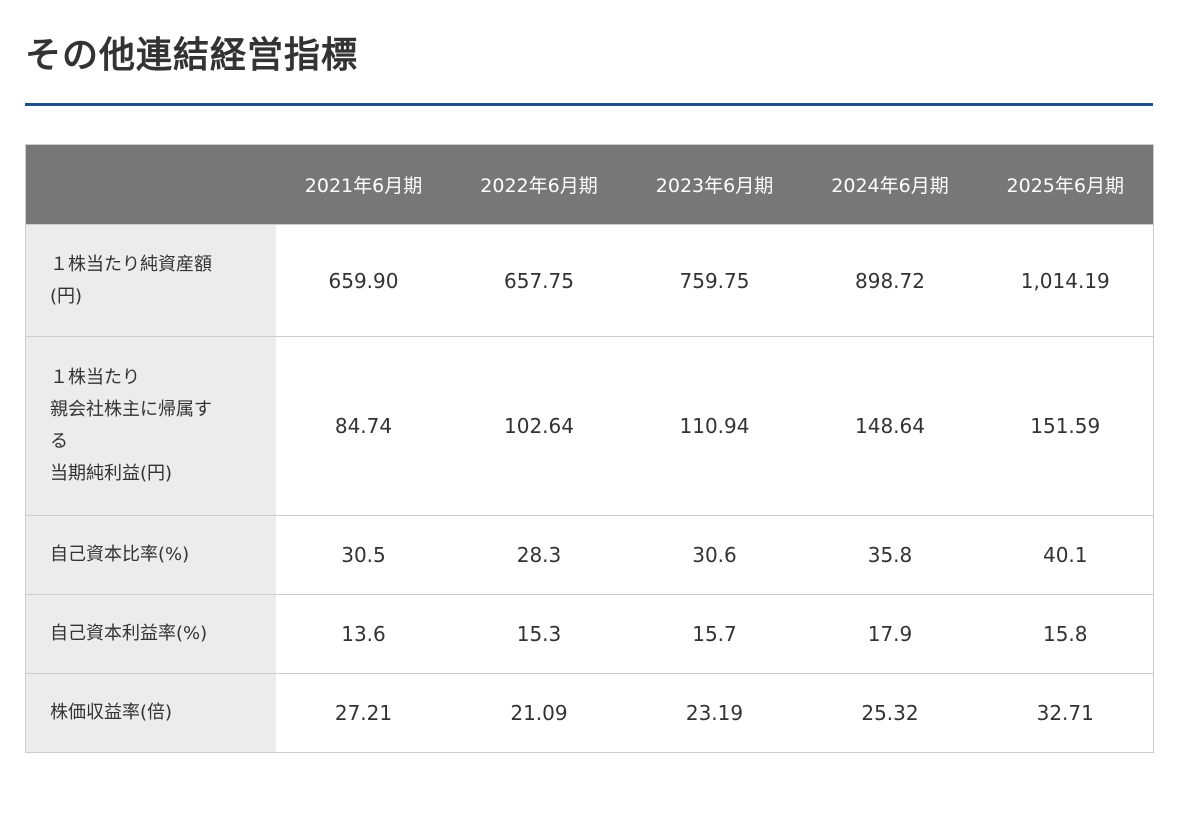 This screenshot has width=1200, height=815. I want to click on row-label: １株当たり 親会社株主に帰属す る 当期純利益(円), so click(150, 426).